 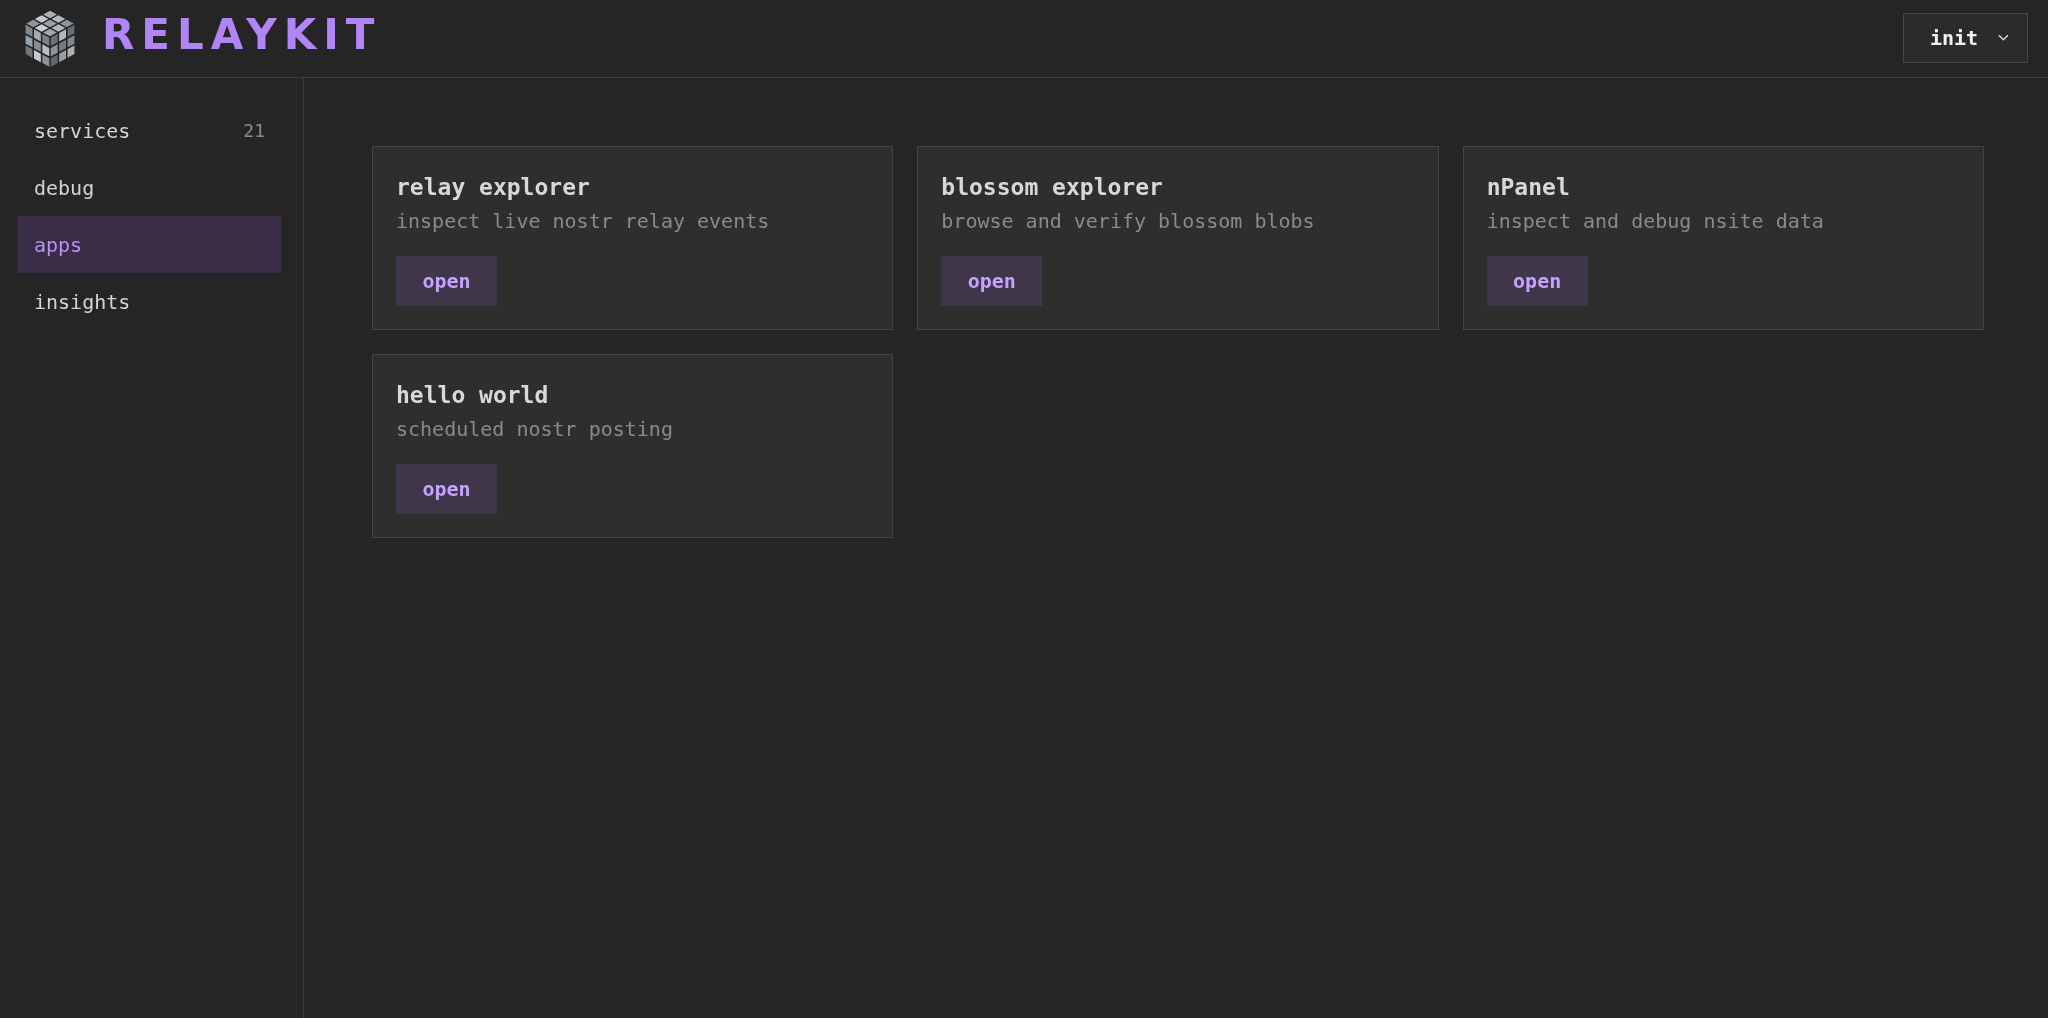 What do you see at coordinates (149, 187) in the screenshot?
I see `sidebar-item: debug` at bounding box center [149, 187].